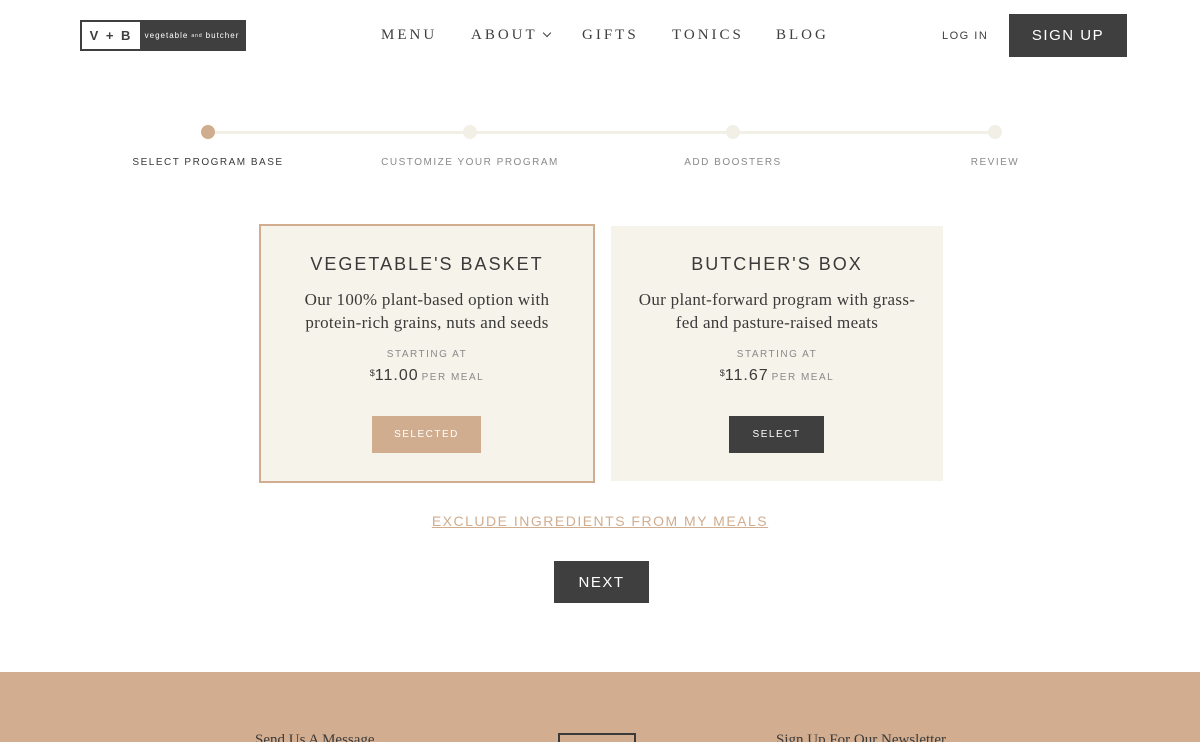  Describe the element at coordinates (597, 737) in the screenshot. I see `footer-logo-box` at that location.